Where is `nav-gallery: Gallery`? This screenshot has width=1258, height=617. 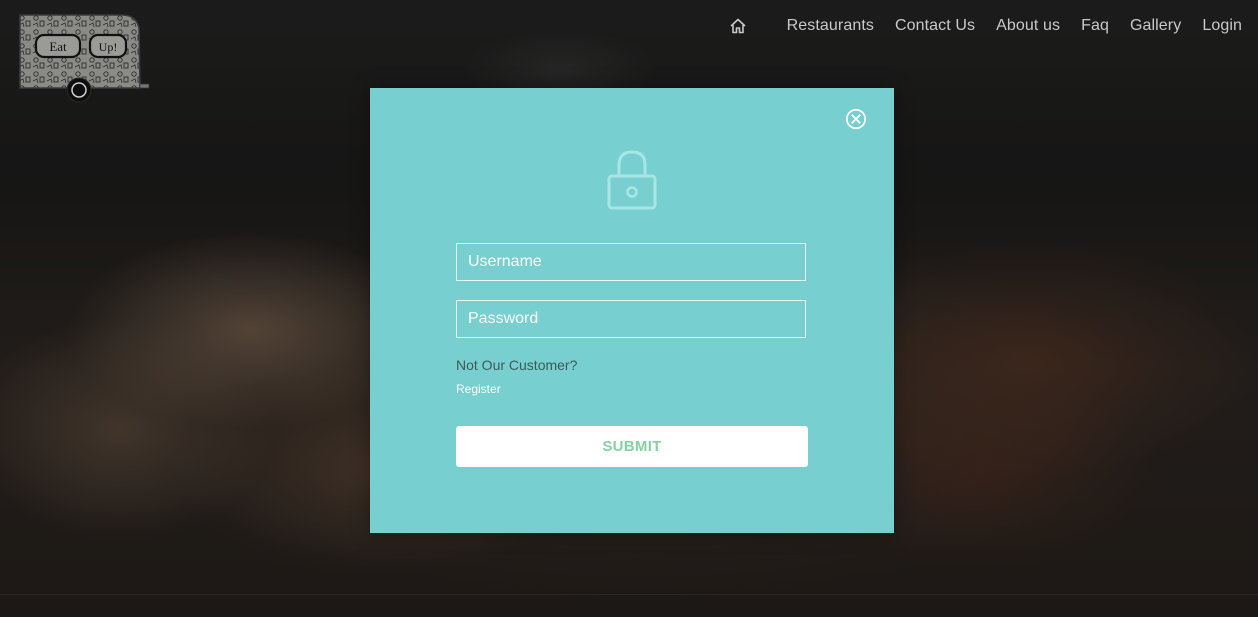
nav-gallery: Gallery is located at coordinates (1155, 26).